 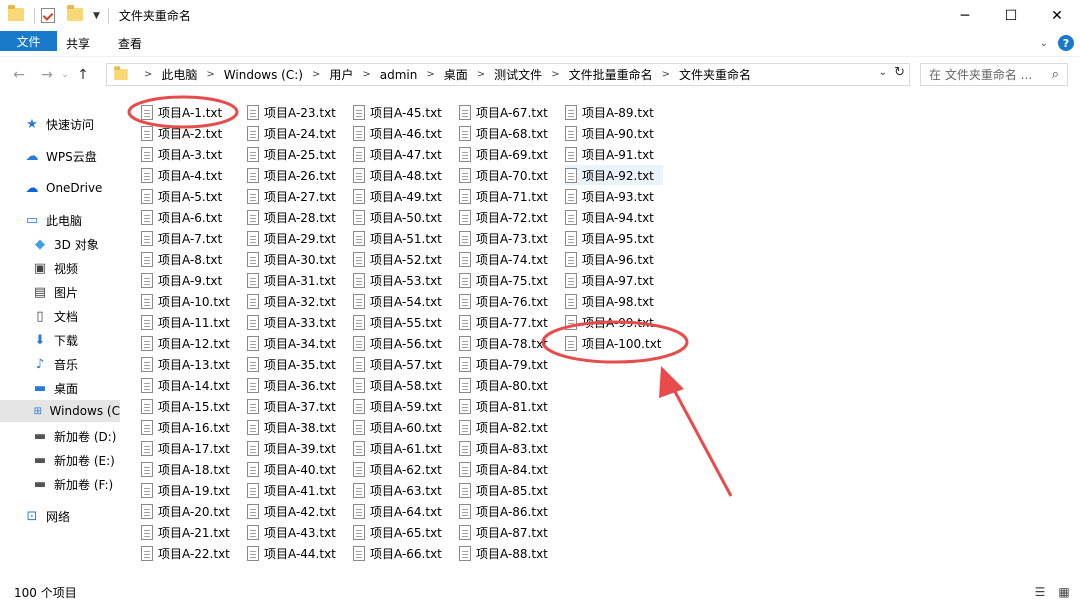 What do you see at coordinates (1055, 74) in the screenshot?
I see `search-icon: ⌕` at bounding box center [1055, 74].